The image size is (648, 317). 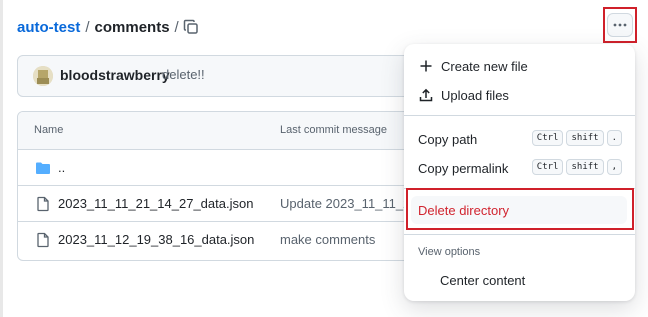 What do you see at coordinates (484, 66) in the screenshot?
I see `menu-item-label: Create new file` at bounding box center [484, 66].